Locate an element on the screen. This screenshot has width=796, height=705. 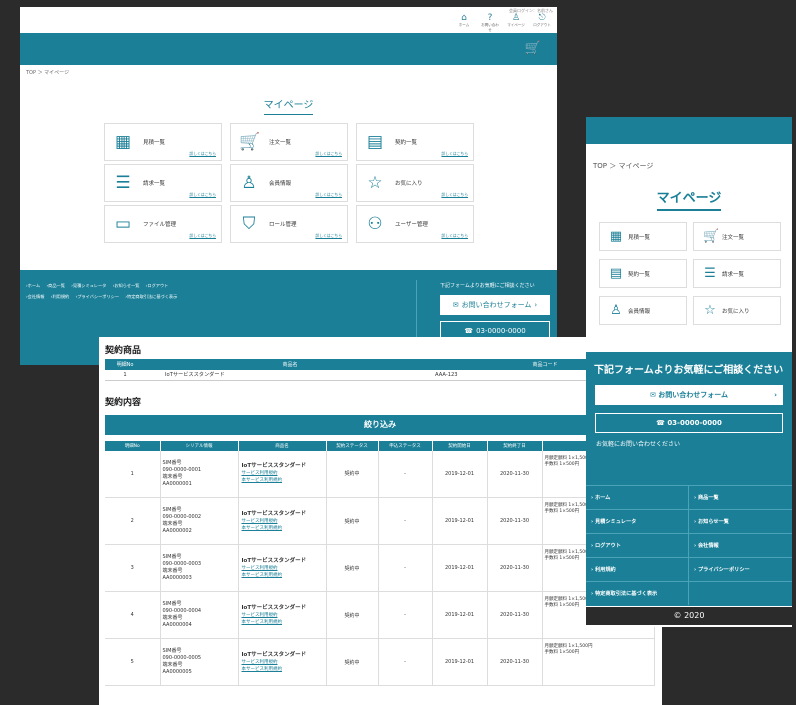
footer-link: ›利用規約 is located at coordinates (60, 296).